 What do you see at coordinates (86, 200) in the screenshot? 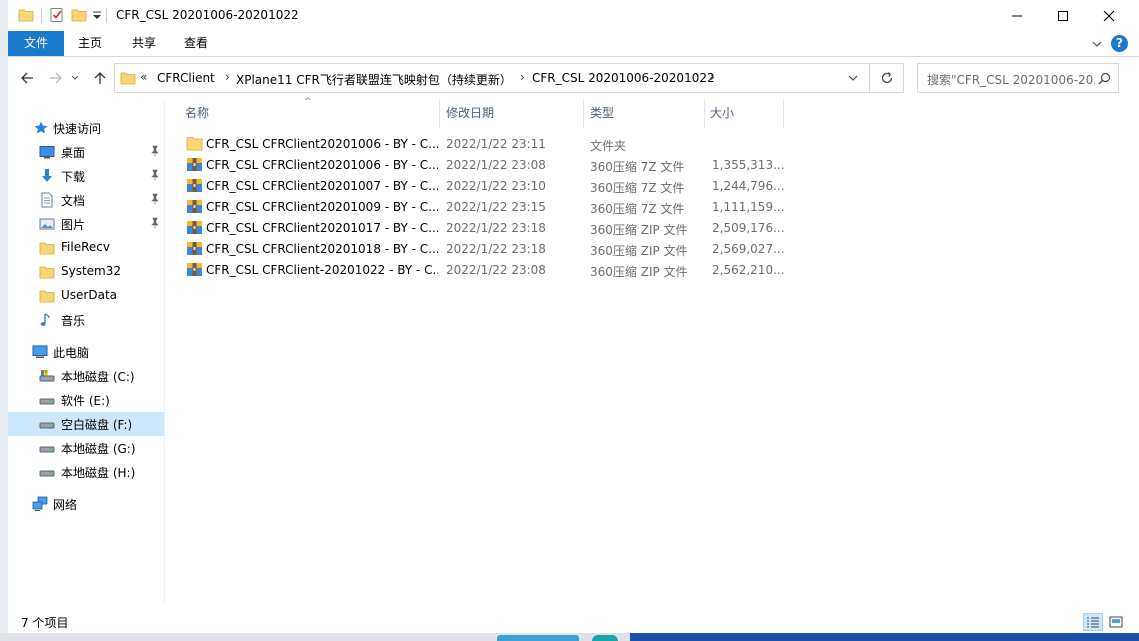
I see `nav-item-documents: 文档` at bounding box center [86, 200].